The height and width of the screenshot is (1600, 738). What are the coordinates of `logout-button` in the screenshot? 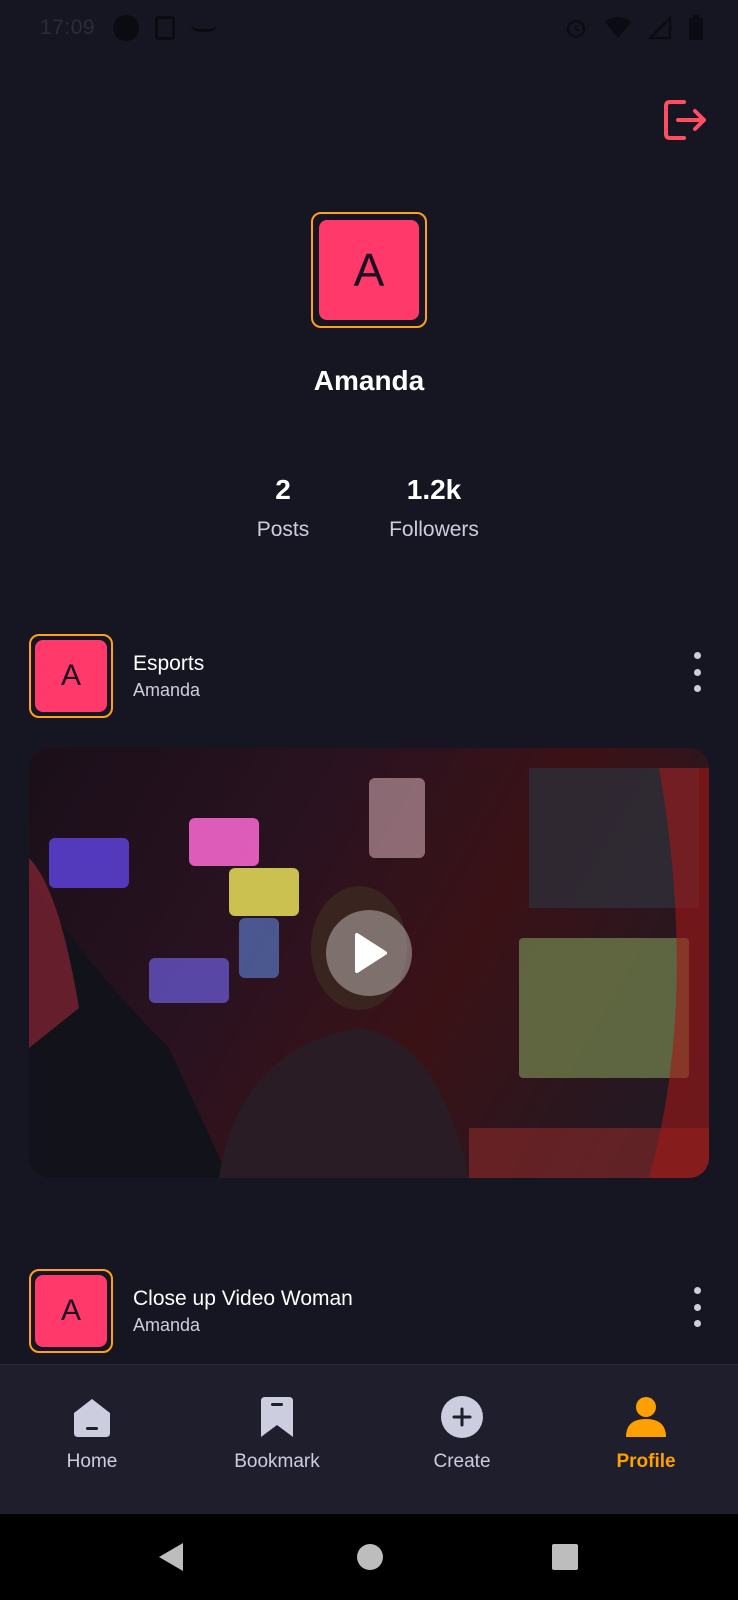 It's located at (686, 120).